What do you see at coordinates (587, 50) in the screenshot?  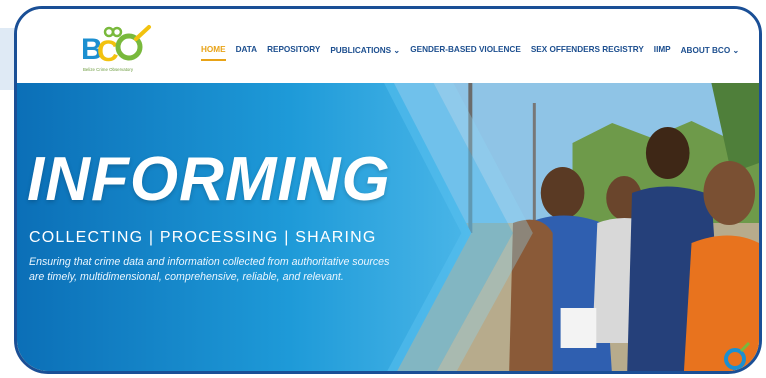 I see `nav-item-sex-offenders-registry: SEX OFFENDERS REGISTRY` at bounding box center [587, 50].